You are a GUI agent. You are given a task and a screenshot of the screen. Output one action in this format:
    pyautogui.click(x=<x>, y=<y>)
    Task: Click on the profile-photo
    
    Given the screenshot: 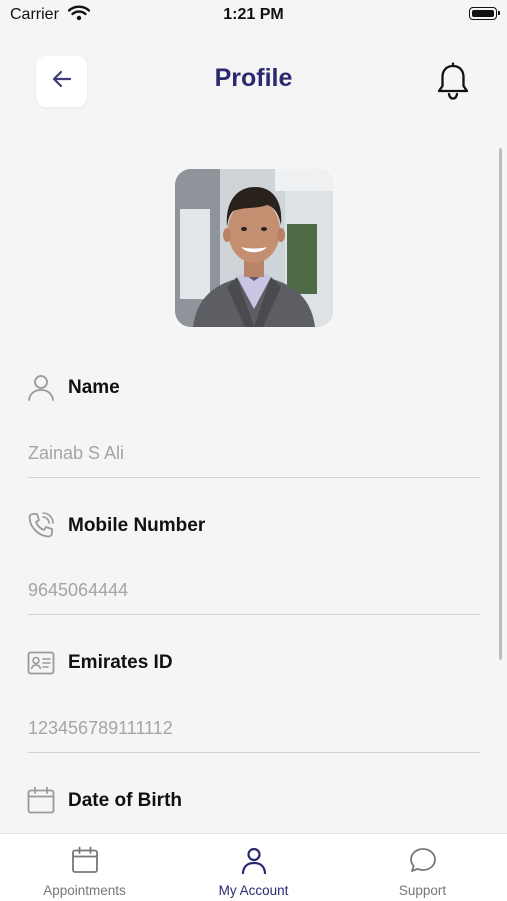 What is the action you would take?
    pyautogui.click(x=254, y=248)
    